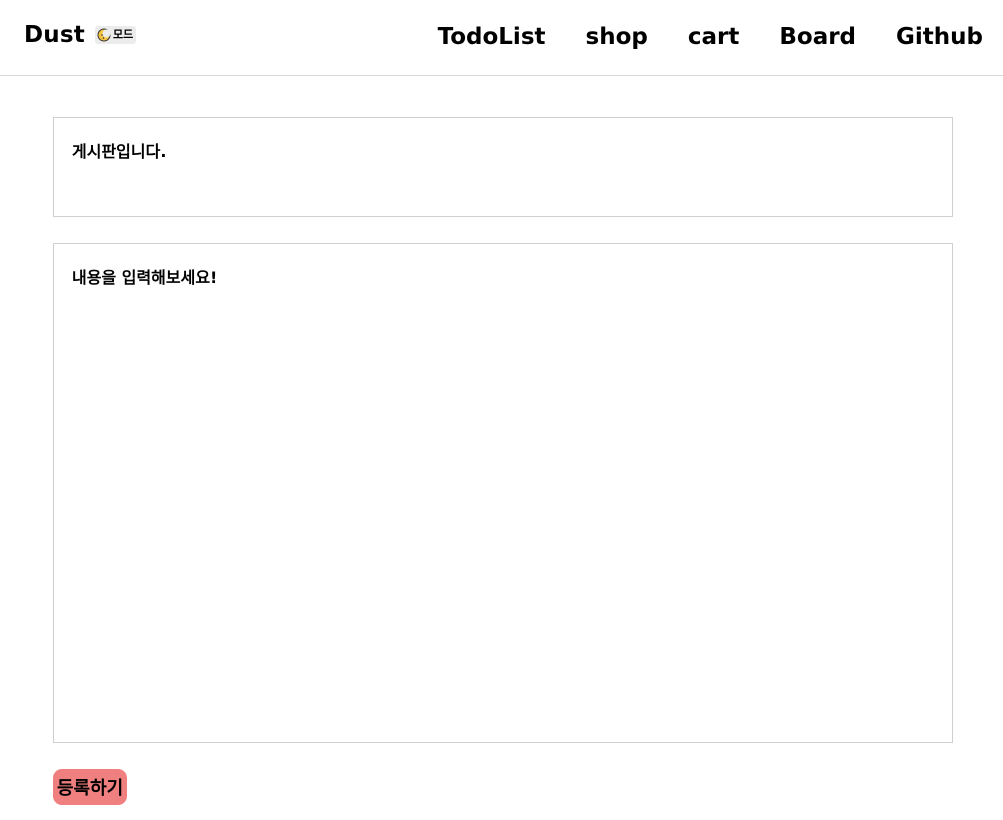 The height and width of the screenshot is (820, 1003). Describe the element at coordinates (617, 37) in the screenshot. I see `nav-link-shop: shop` at that location.